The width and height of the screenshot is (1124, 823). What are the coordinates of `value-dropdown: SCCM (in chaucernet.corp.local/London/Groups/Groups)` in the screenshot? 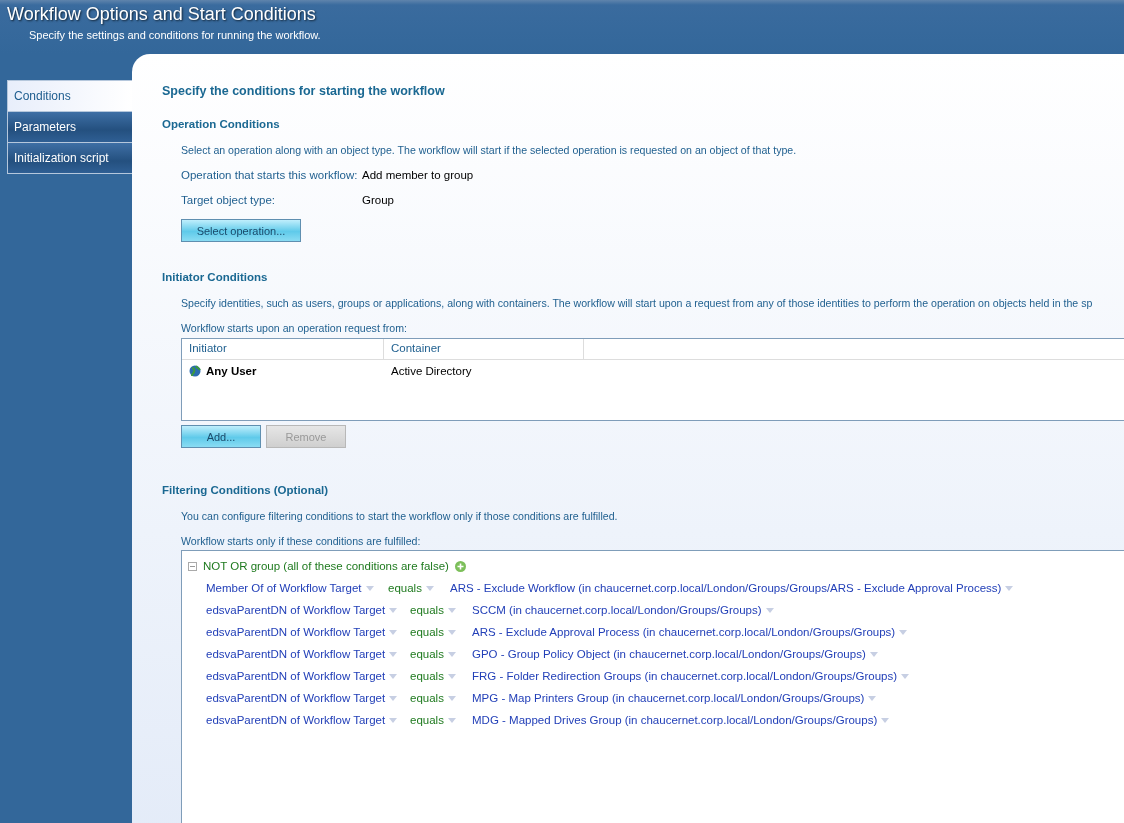 It's located at (798, 610).